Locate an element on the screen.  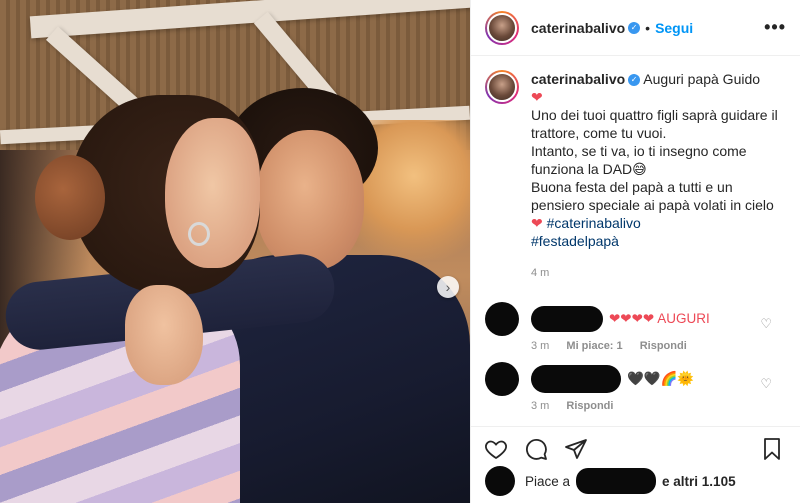
liker-avatar is located at coordinates (500, 481).